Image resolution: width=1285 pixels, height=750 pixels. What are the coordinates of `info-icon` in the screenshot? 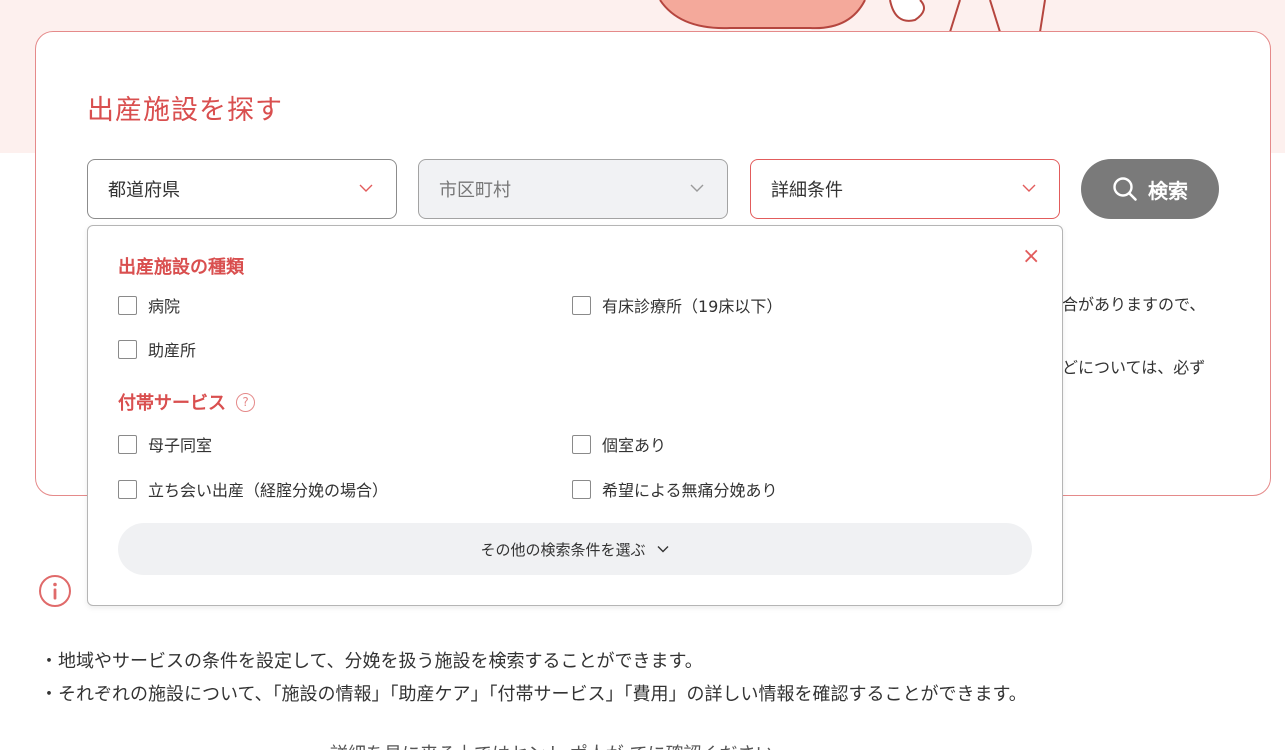 It's located at (55, 591).